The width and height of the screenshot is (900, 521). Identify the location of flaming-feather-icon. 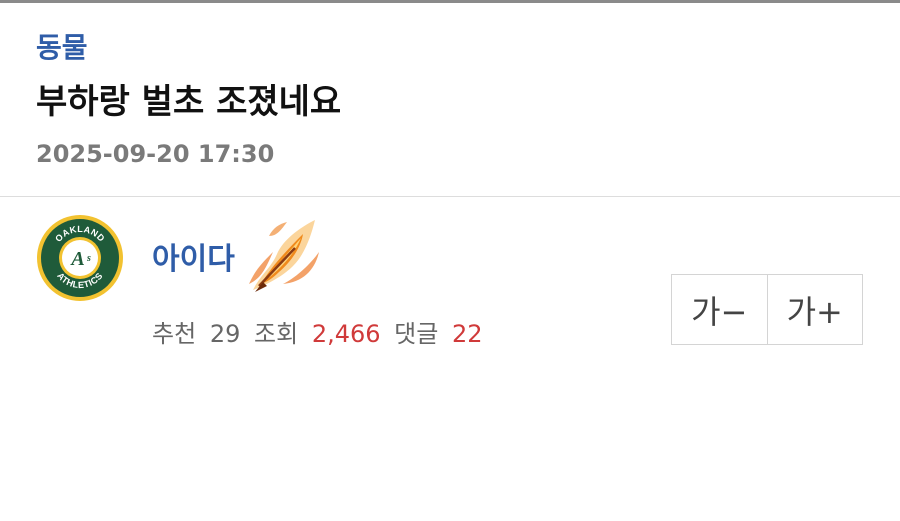
(285, 257).